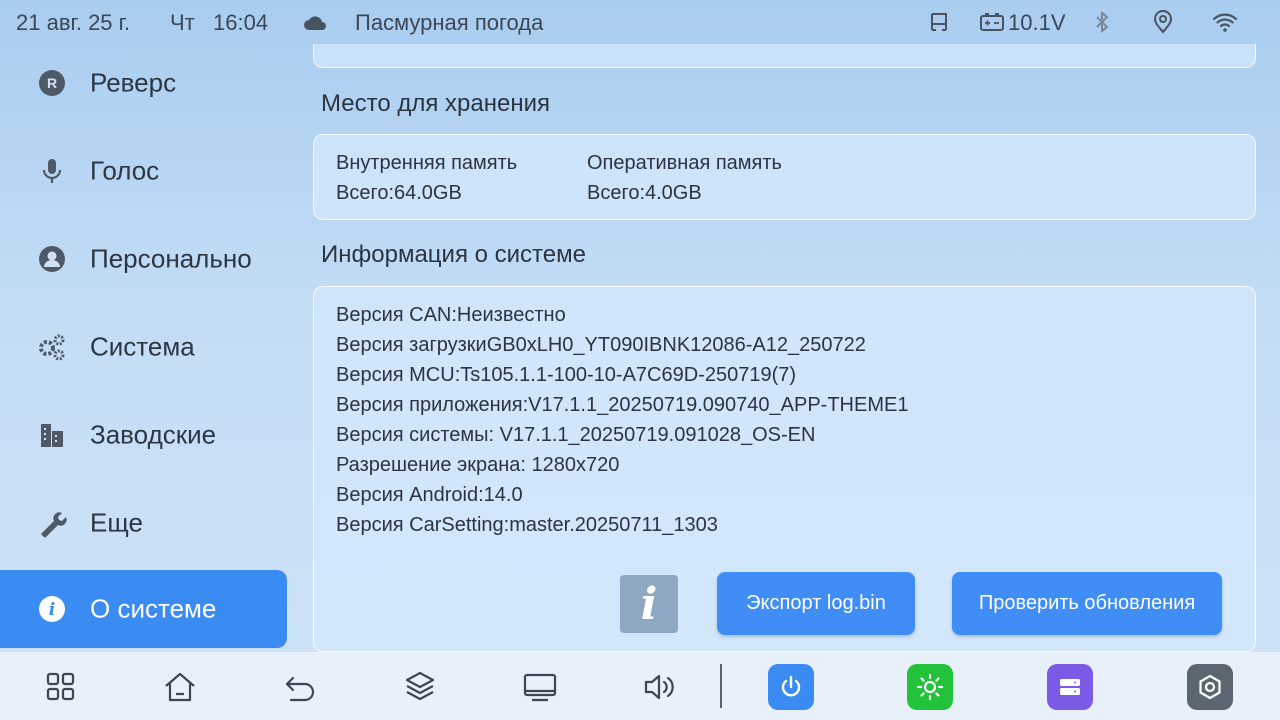  Describe the element at coordinates (684, 163) in the screenshot. I see `ram-label: Оперативная память` at that location.